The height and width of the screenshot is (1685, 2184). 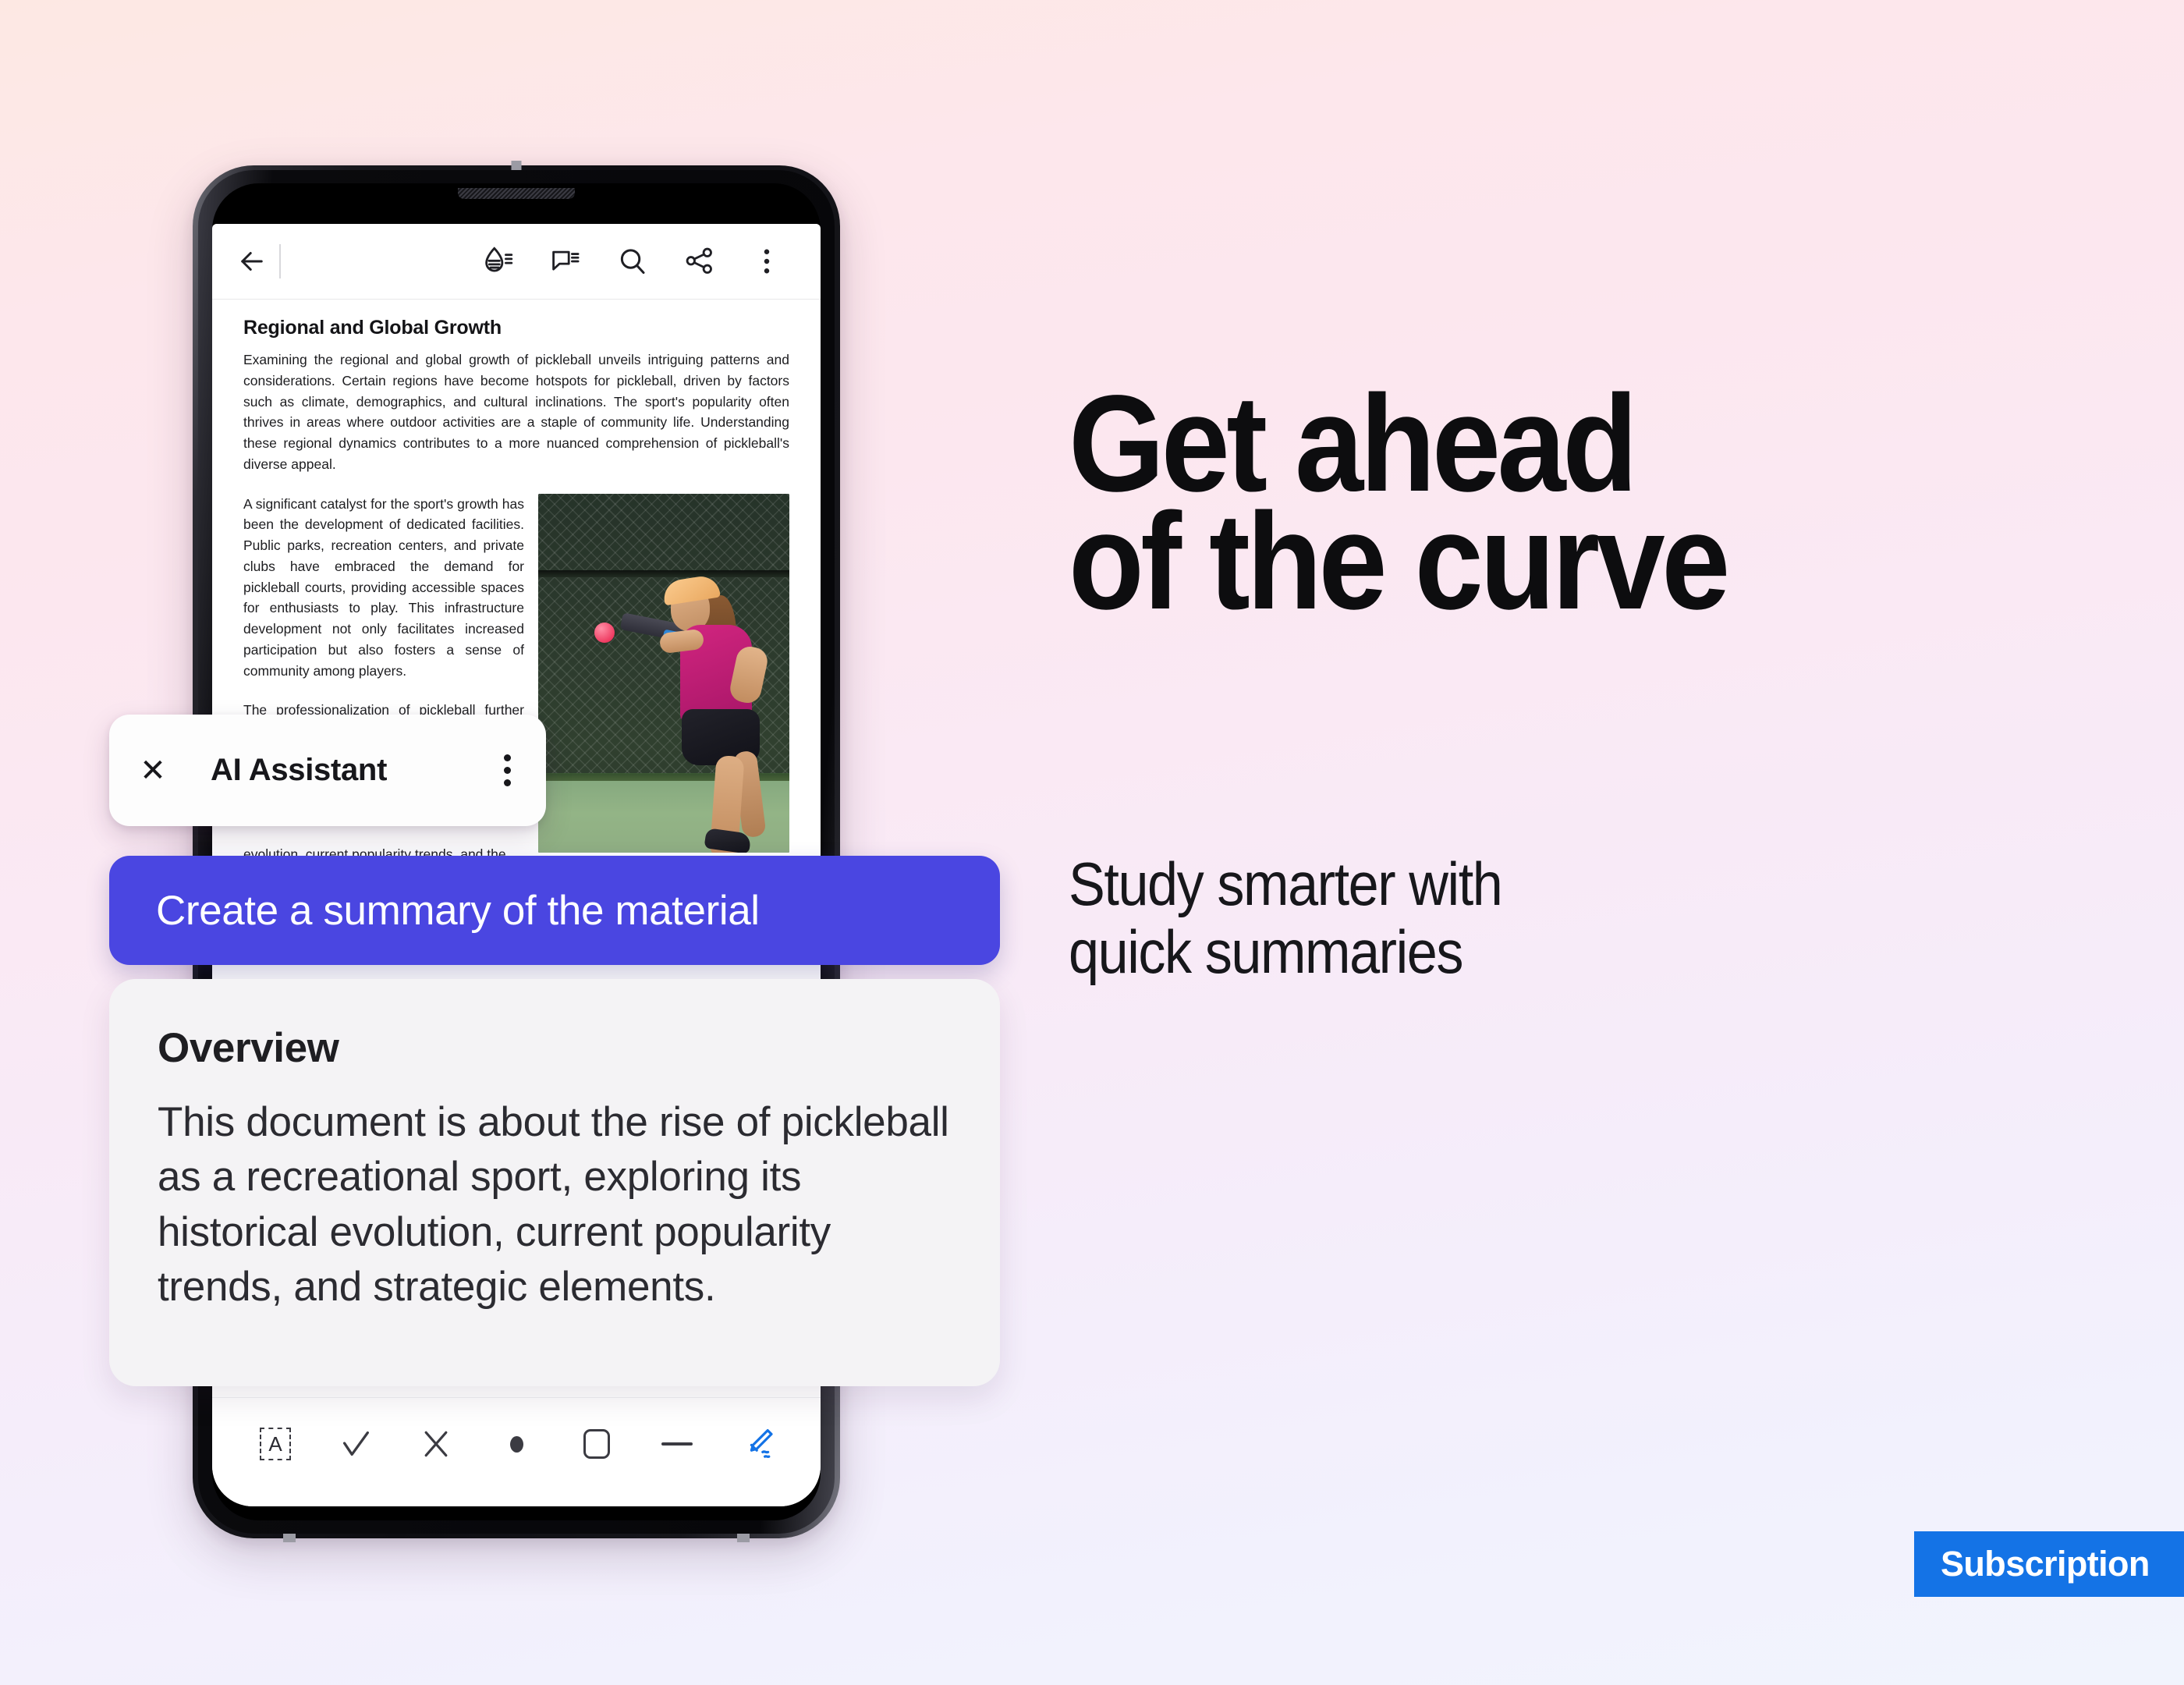 I want to click on rectangle-tool-button, so click(x=597, y=1444).